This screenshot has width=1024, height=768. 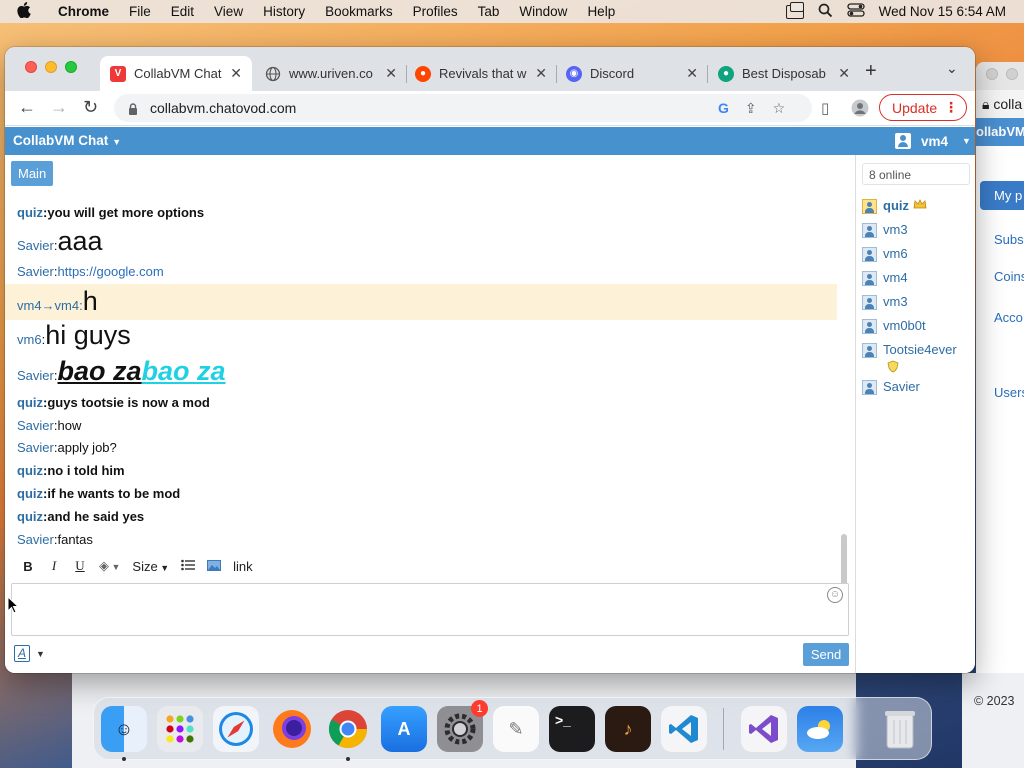 I want to click on textedit-icon: ✎, so click(x=516, y=729).